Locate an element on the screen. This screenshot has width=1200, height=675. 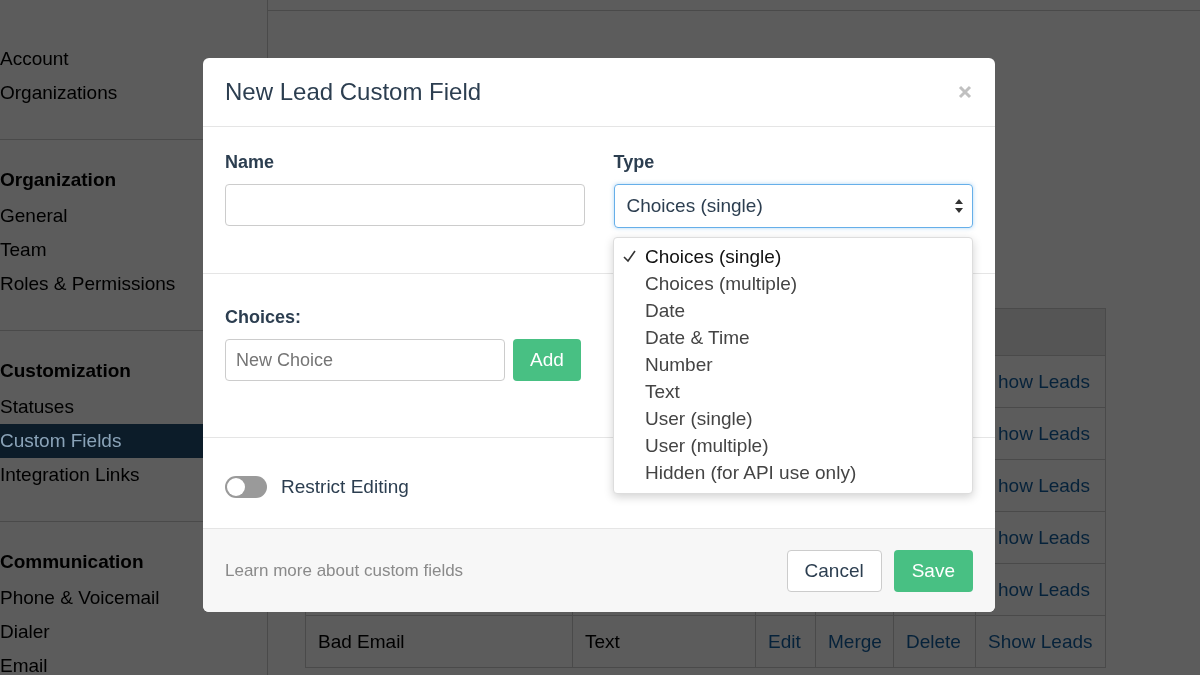
sidebar-heading: Communication is located at coordinates (72, 561).